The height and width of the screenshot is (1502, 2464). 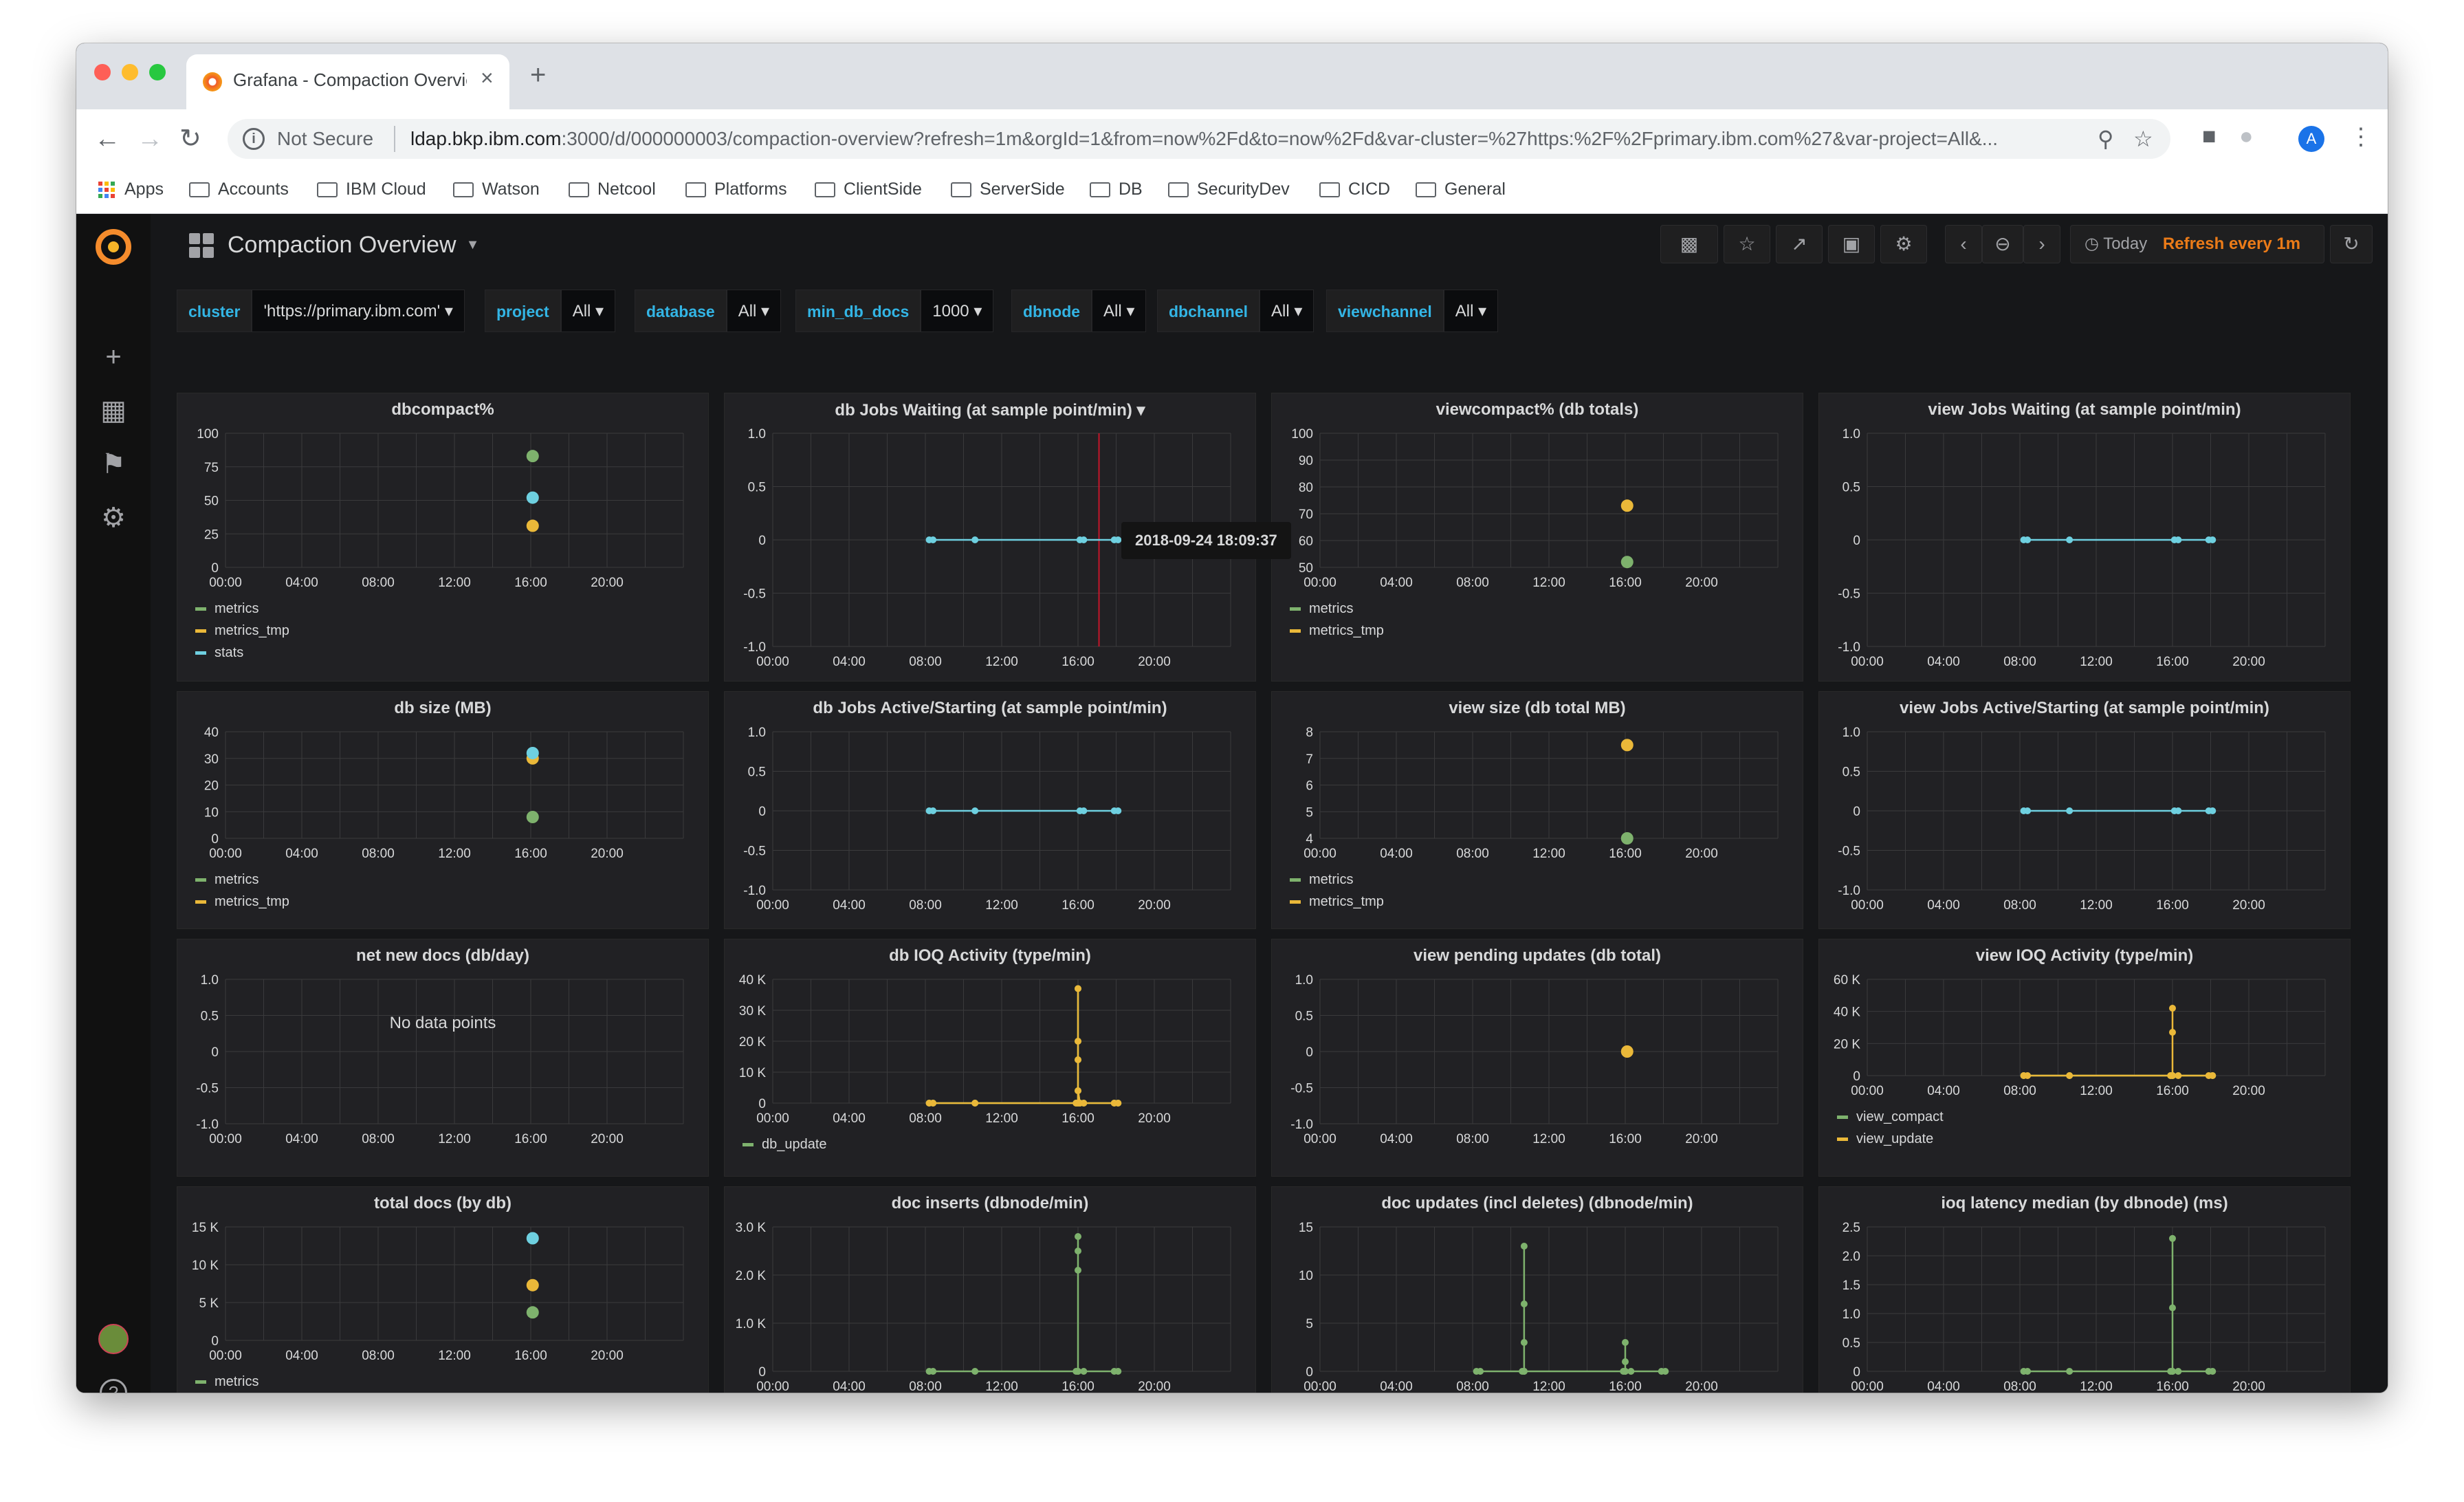 I want to click on x-tick-label: 04:00, so click(x=1943, y=1091).